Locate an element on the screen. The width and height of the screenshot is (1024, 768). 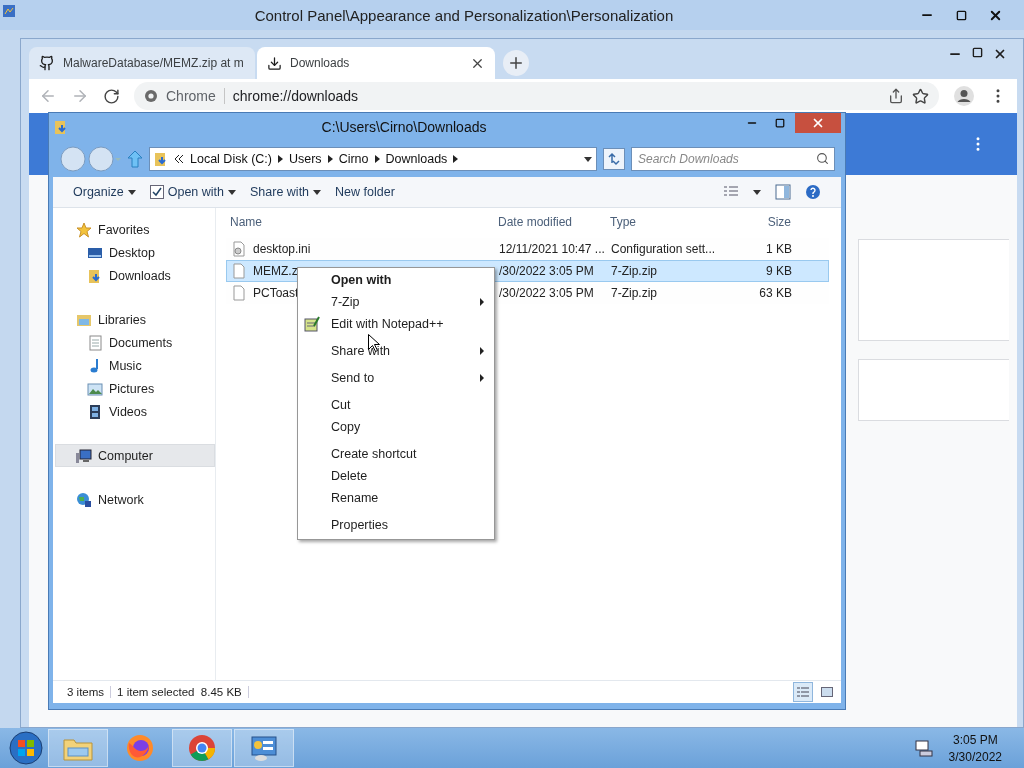
plus-icon is located at coordinates (516, 63).